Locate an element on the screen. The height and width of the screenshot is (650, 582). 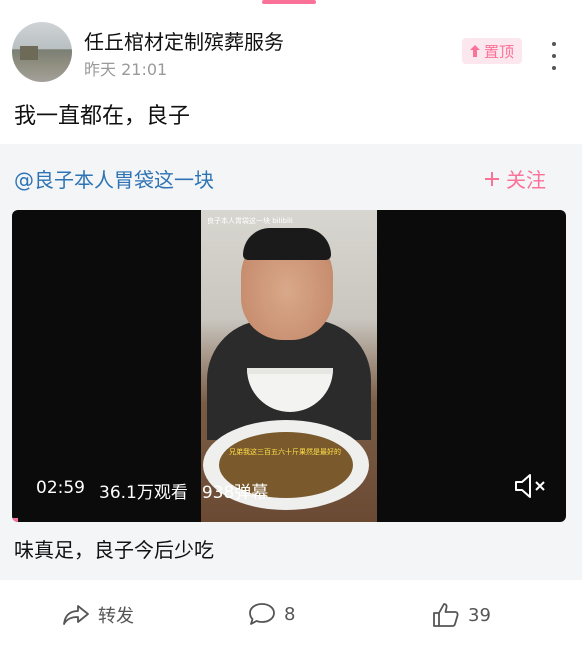
comment-button: 8 is located at coordinates (271, 614).